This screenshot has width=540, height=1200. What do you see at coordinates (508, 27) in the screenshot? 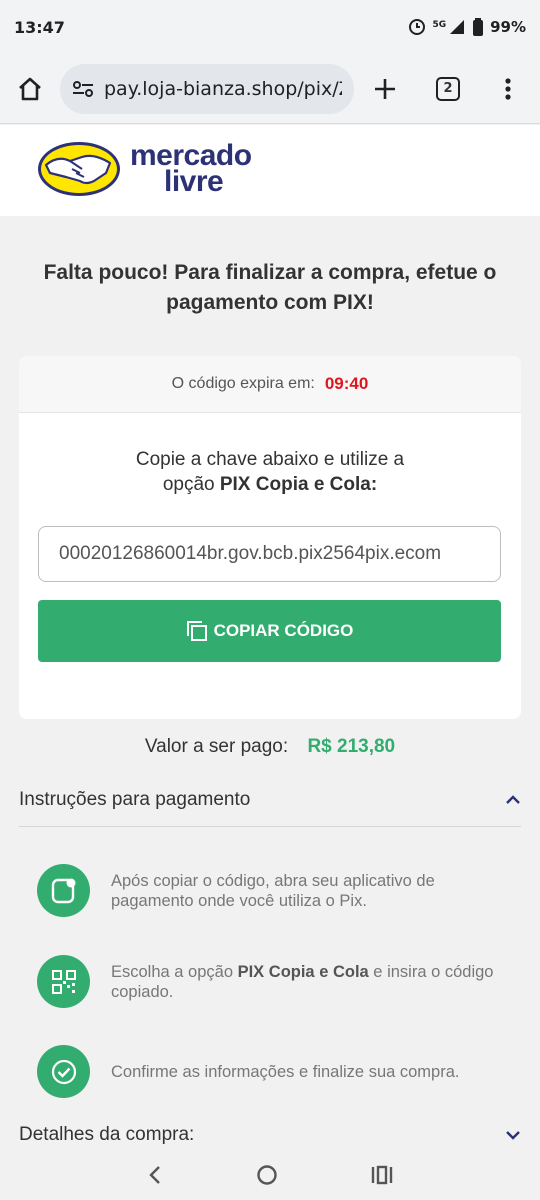
I see `battery-level: 99%` at bounding box center [508, 27].